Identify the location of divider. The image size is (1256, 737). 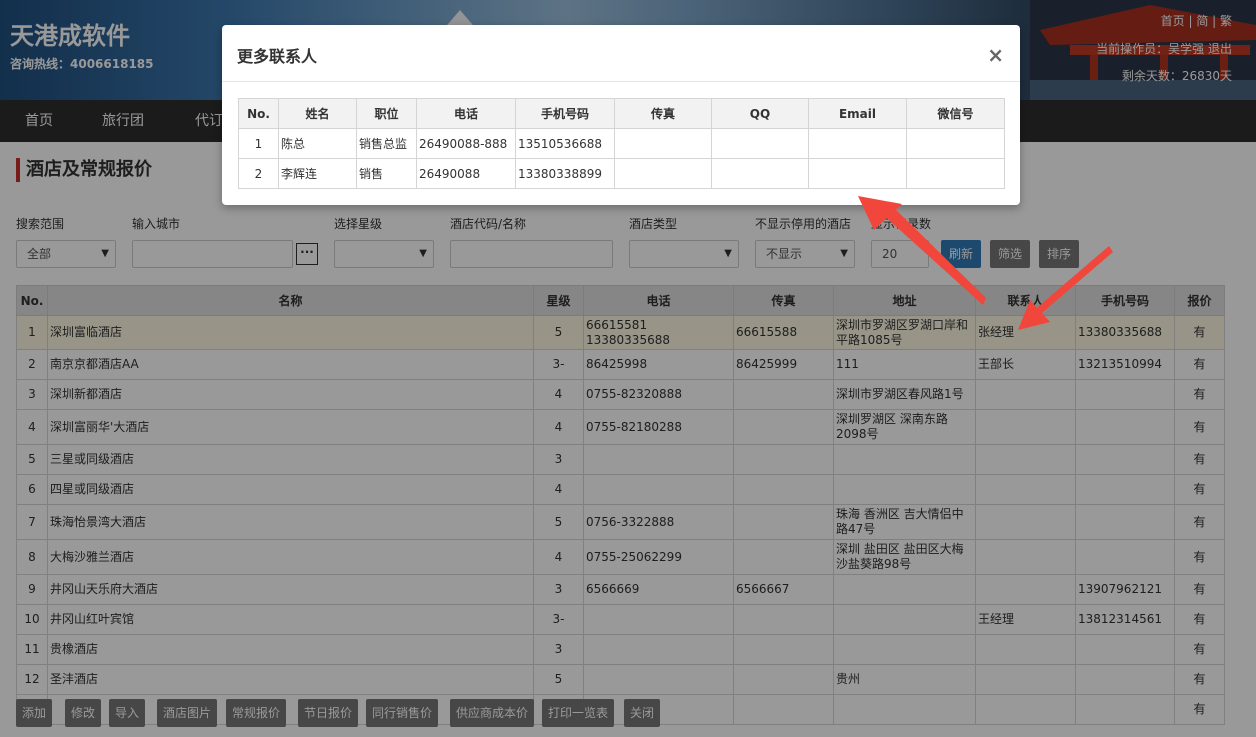
(621, 81).